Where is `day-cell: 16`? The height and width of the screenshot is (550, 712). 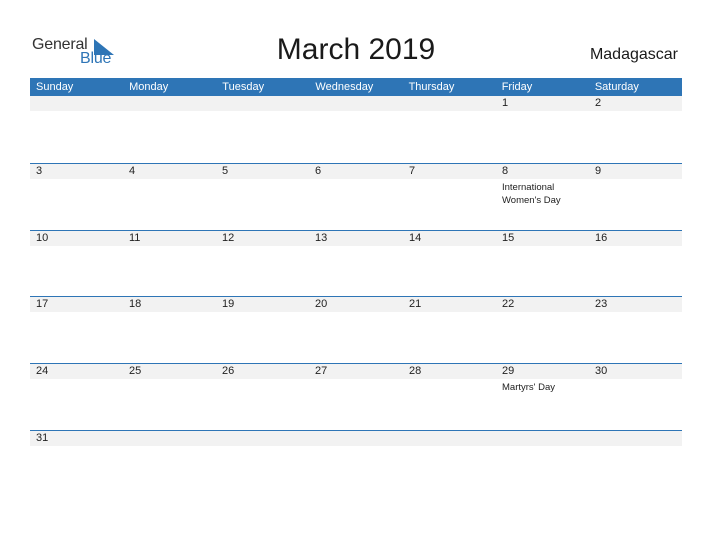
day-cell: 16 is located at coordinates (635, 261).